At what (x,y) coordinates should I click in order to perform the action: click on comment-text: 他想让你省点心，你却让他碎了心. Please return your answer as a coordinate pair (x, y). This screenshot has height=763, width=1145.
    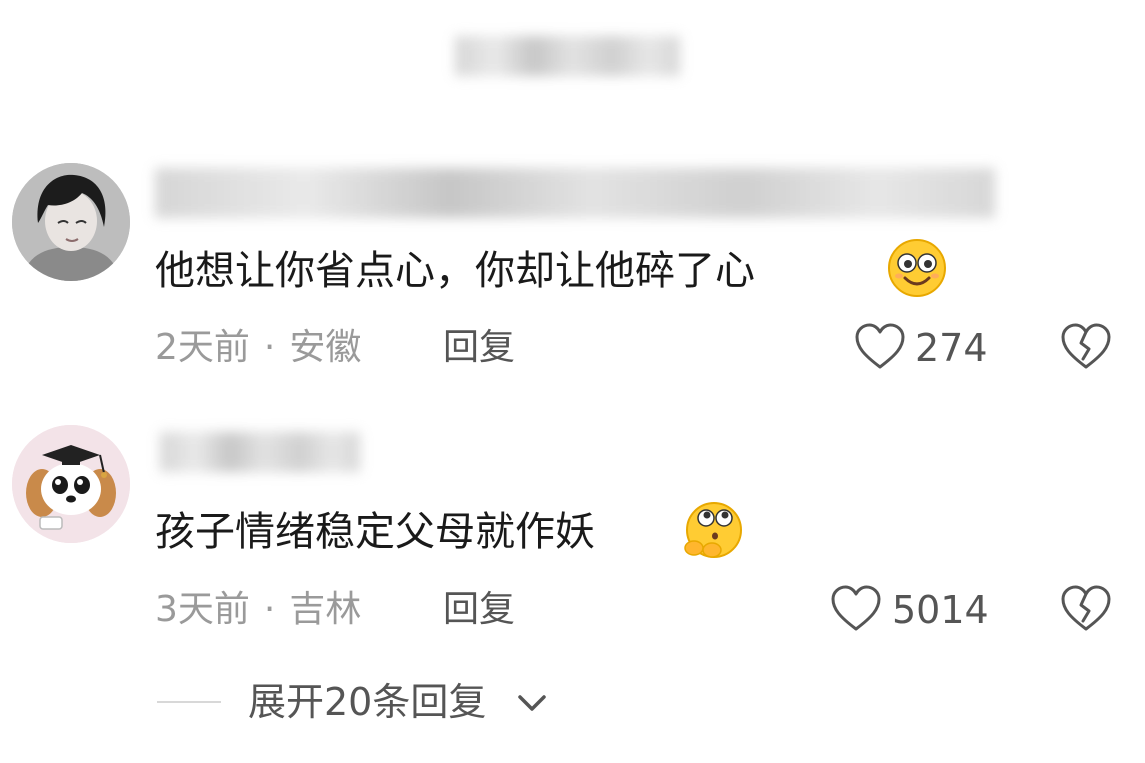
    Looking at the image, I should click on (455, 271).